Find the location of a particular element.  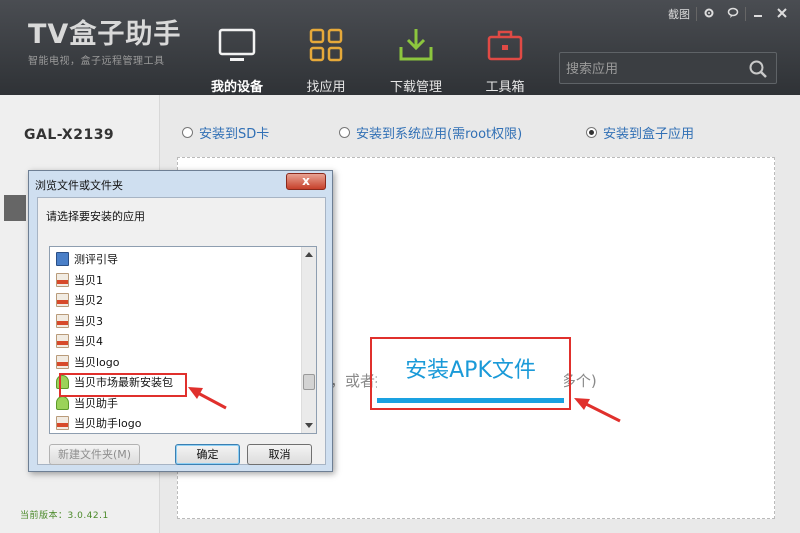

radio-label: 安装到系统应用(需root权限) is located at coordinates (439, 134).